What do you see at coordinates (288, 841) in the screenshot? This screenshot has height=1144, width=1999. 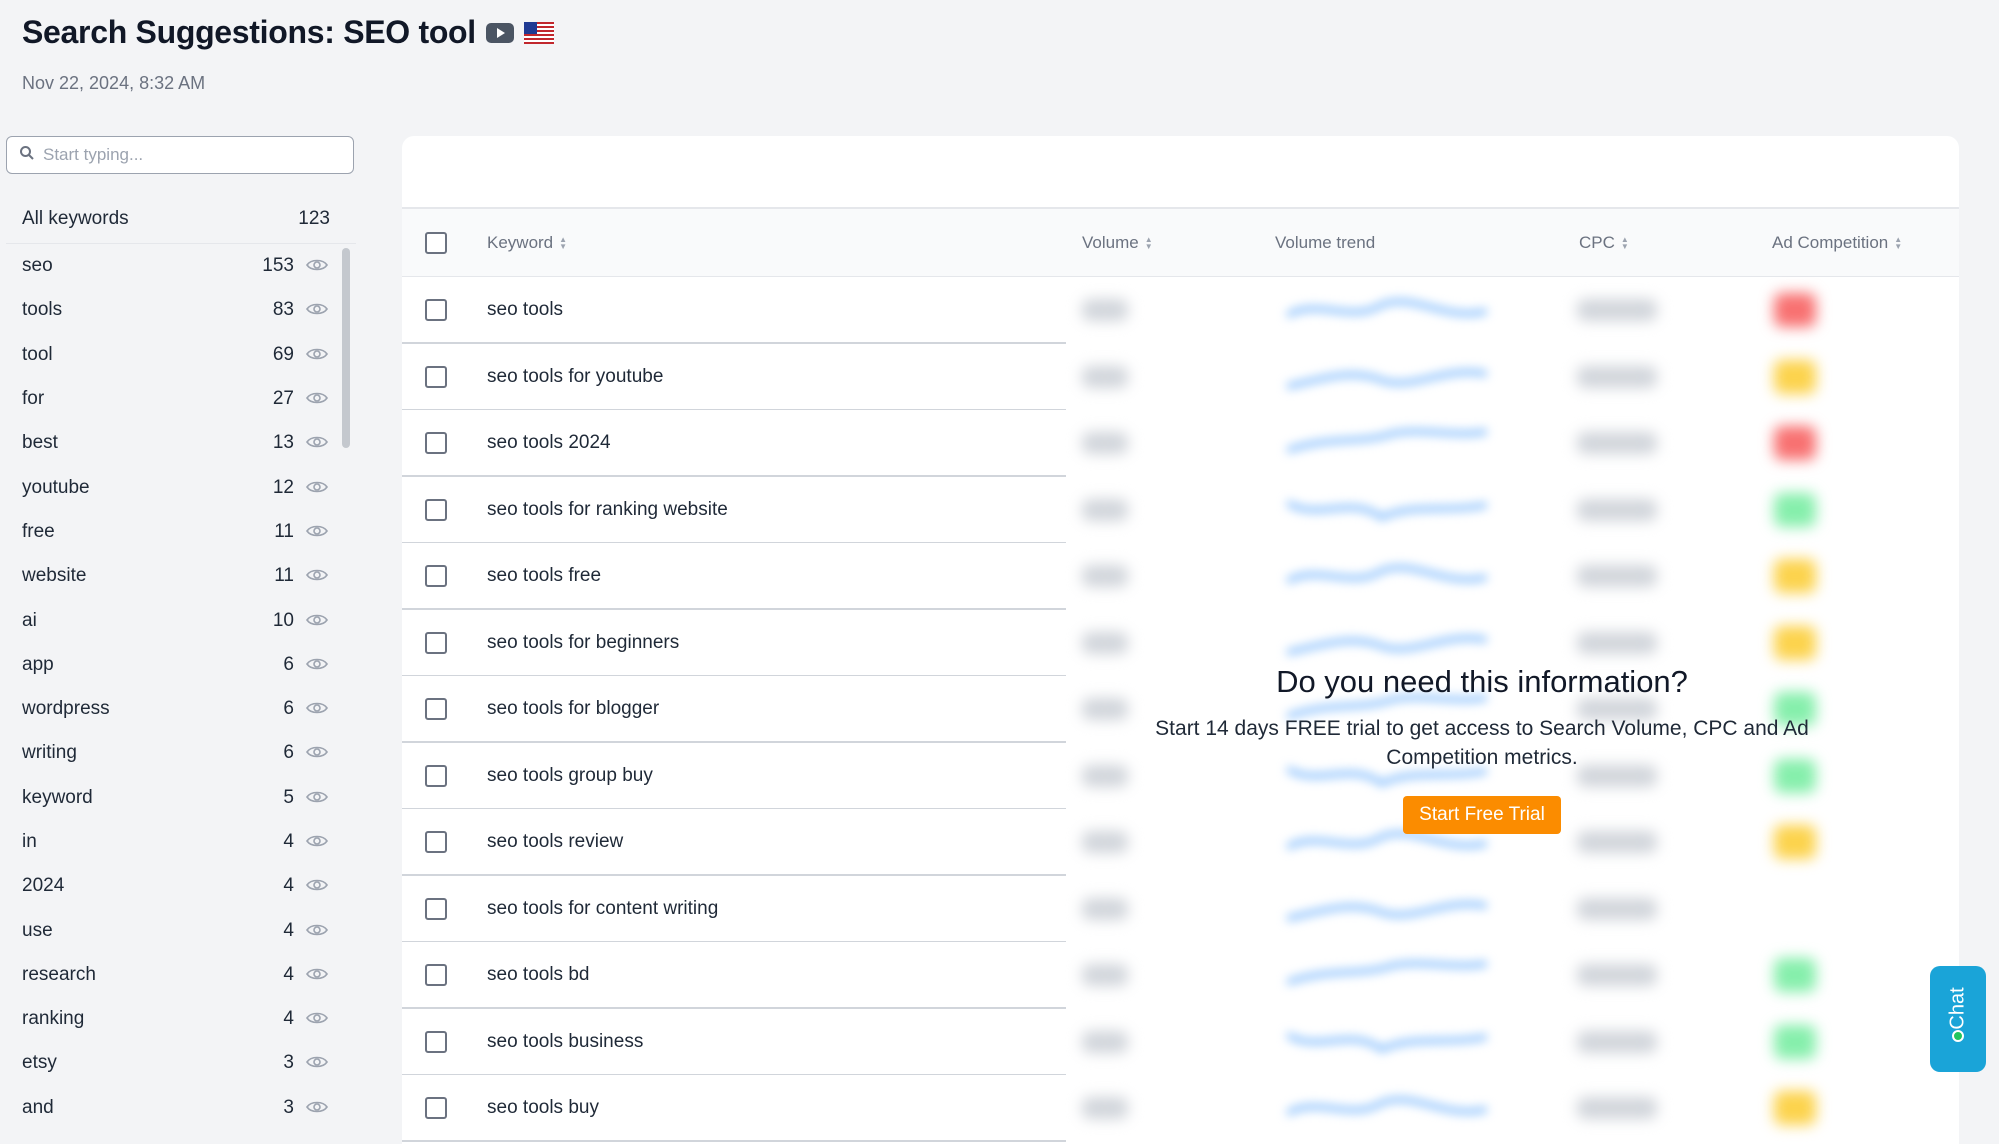 I see `keyword-group-count: 4` at bounding box center [288, 841].